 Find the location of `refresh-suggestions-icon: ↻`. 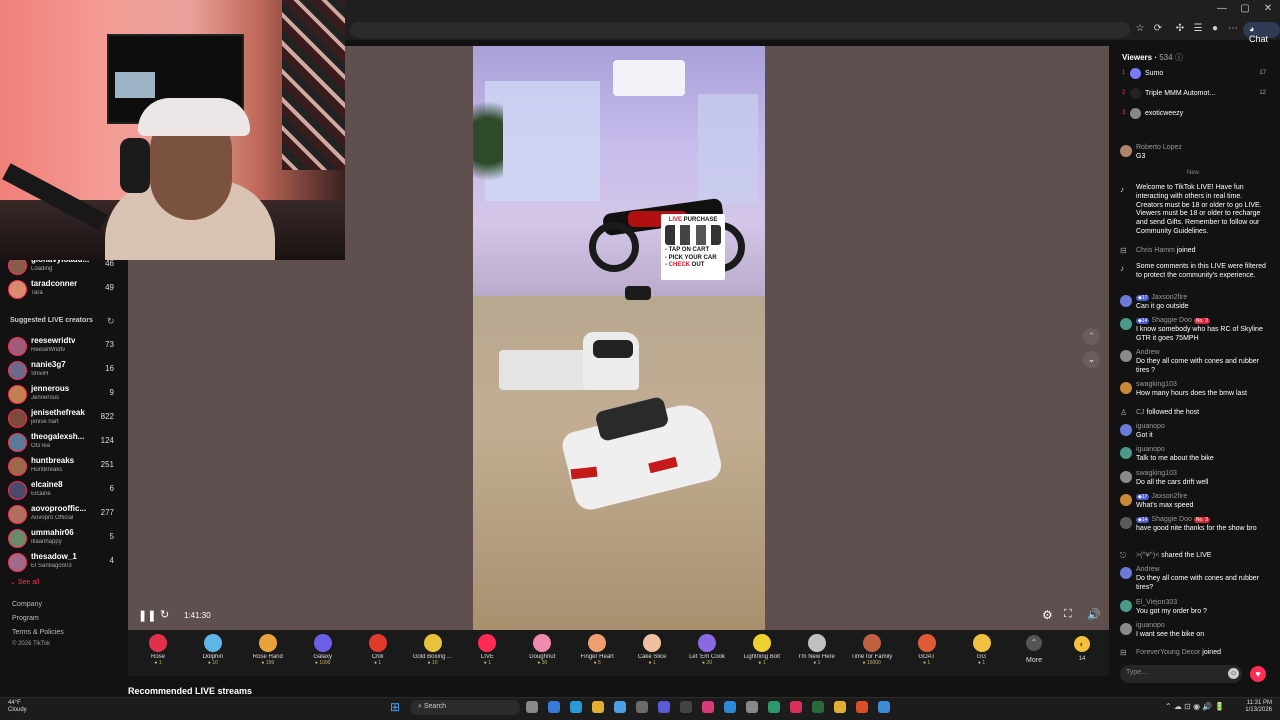

refresh-suggestions-icon: ↻ is located at coordinates (111, 321).